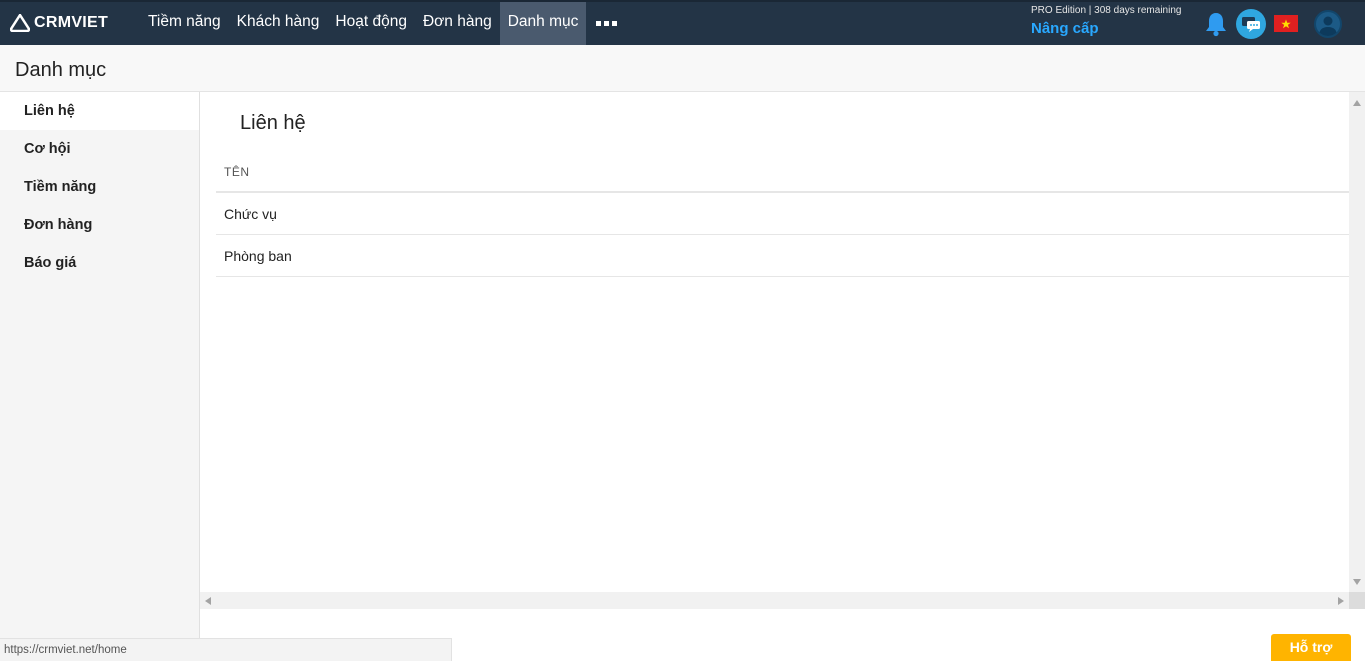 Image resolution: width=1365 pixels, height=661 pixels. Describe the element at coordinates (606, 23) in the screenshot. I see `ellipsis-icon` at that location.